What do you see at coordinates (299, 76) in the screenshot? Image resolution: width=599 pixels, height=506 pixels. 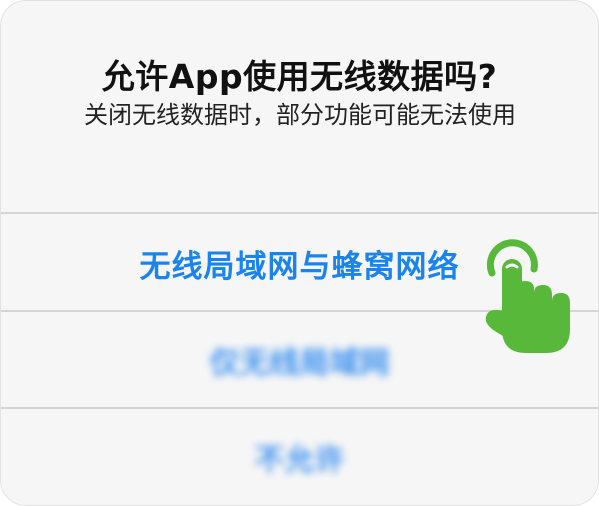 I see `dialog-title: 允许App使用无线数据吗?` at bounding box center [299, 76].